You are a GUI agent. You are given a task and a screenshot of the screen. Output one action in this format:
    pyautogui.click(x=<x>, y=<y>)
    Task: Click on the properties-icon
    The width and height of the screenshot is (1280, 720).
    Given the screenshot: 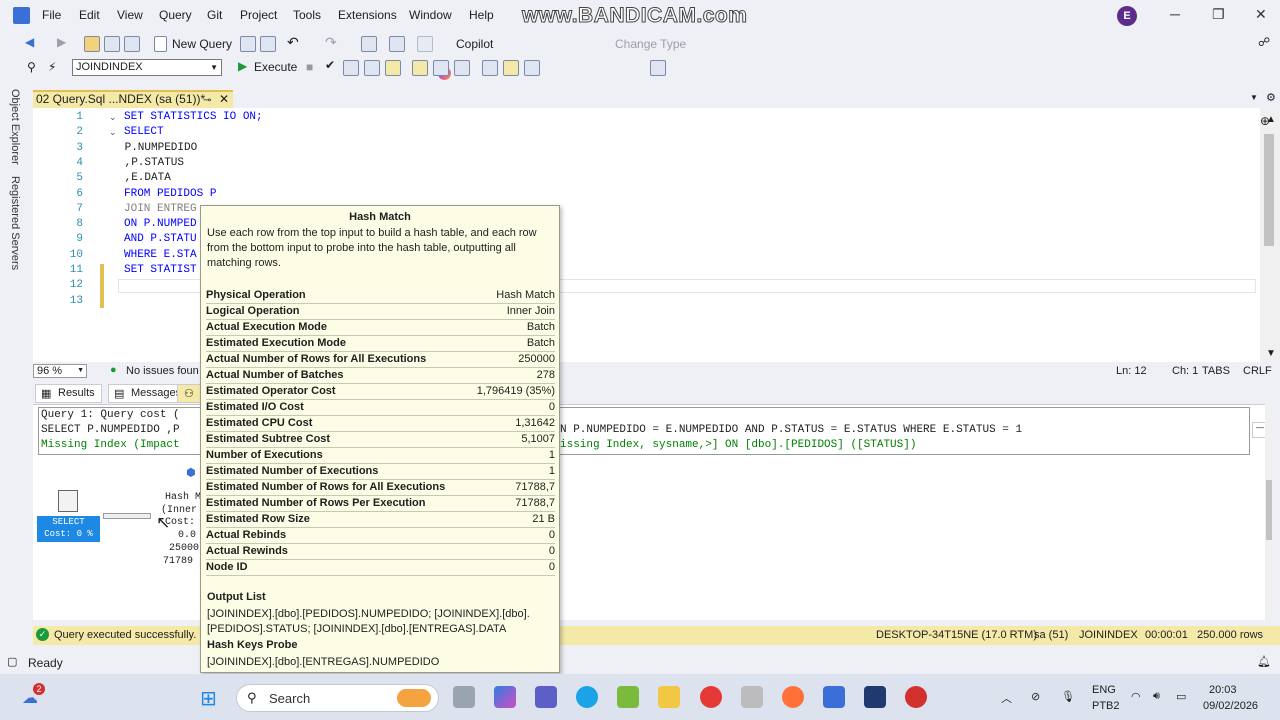 What is the action you would take?
    pyautogui.click(x=425, y=44)
    